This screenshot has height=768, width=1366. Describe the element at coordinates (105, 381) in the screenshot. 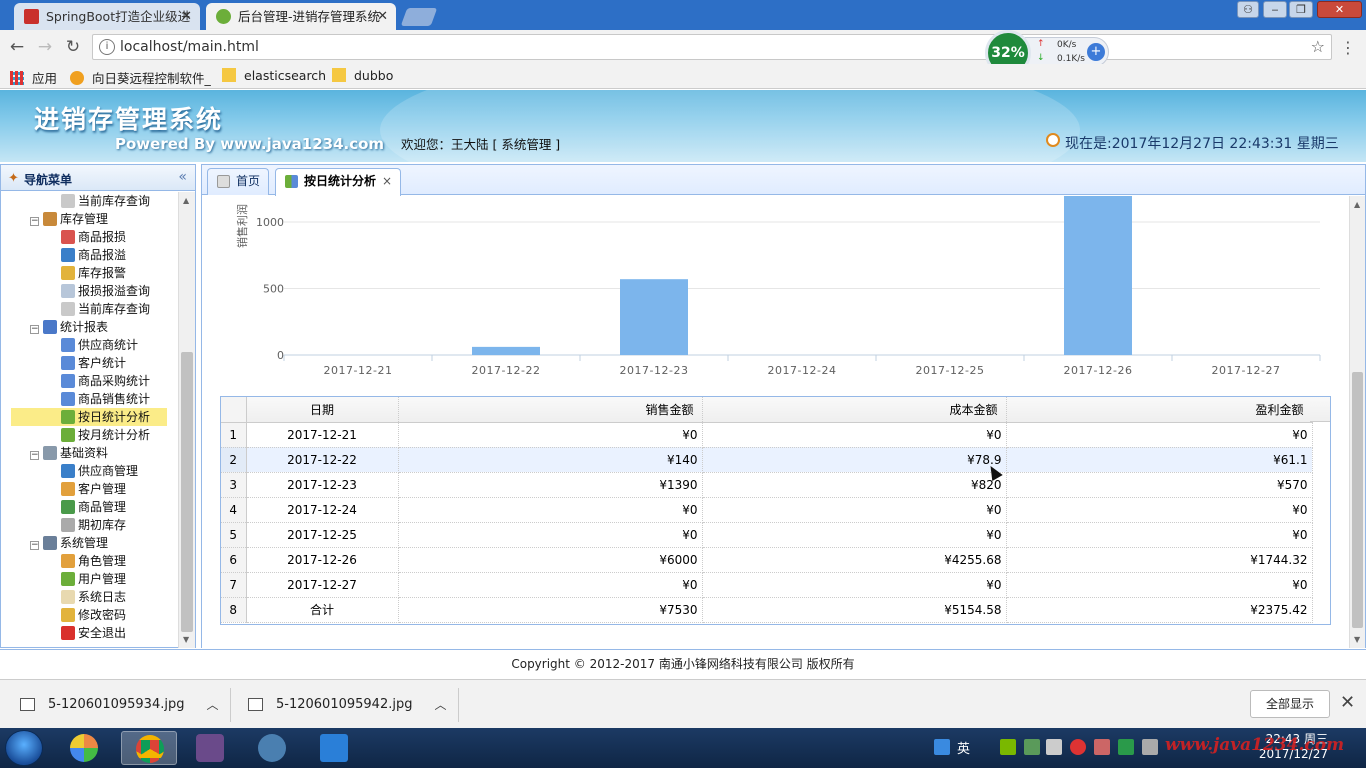

I see `sidebar-item: 商品采购统计` at that location.